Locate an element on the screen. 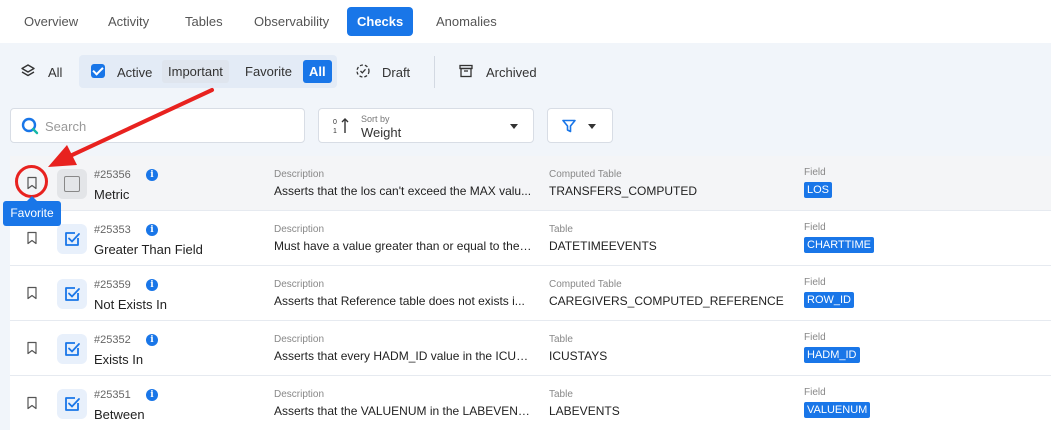 The image size is (1051, 430). filter-important: Important is located at coordinates (195, 71).